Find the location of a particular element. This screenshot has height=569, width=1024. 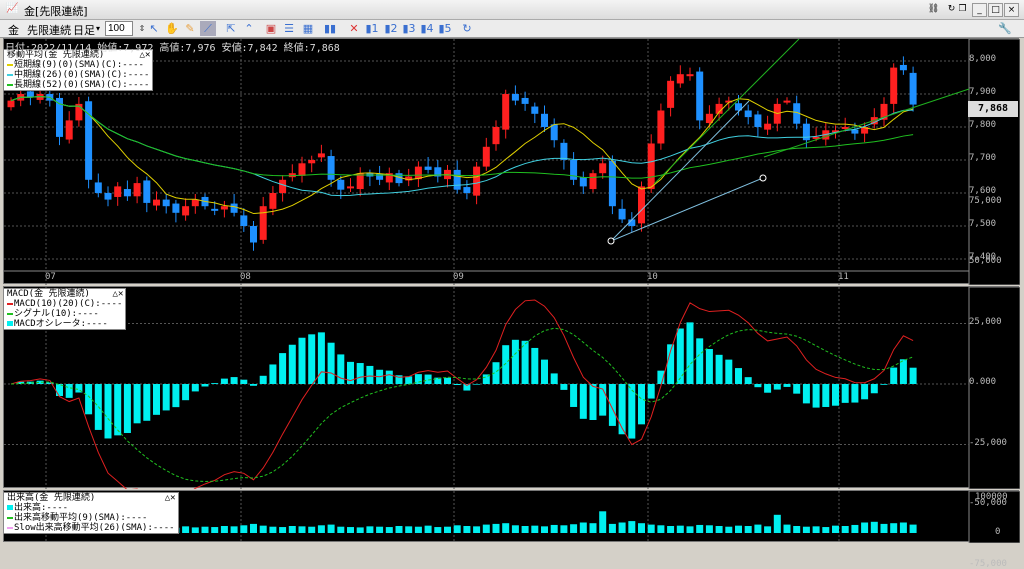

hand-tool-icon: ✋ is located at coordinates (172, 28).